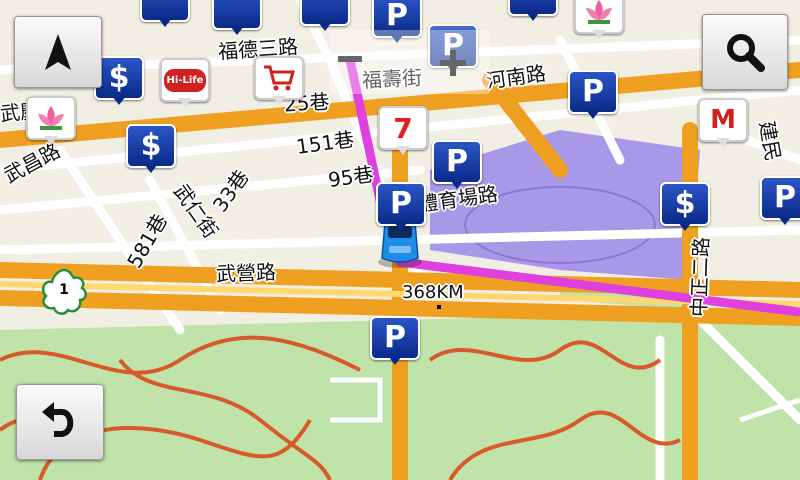 The image size is (800, 480). I want to click on road-shield-icon: 1, so click(64, 292).